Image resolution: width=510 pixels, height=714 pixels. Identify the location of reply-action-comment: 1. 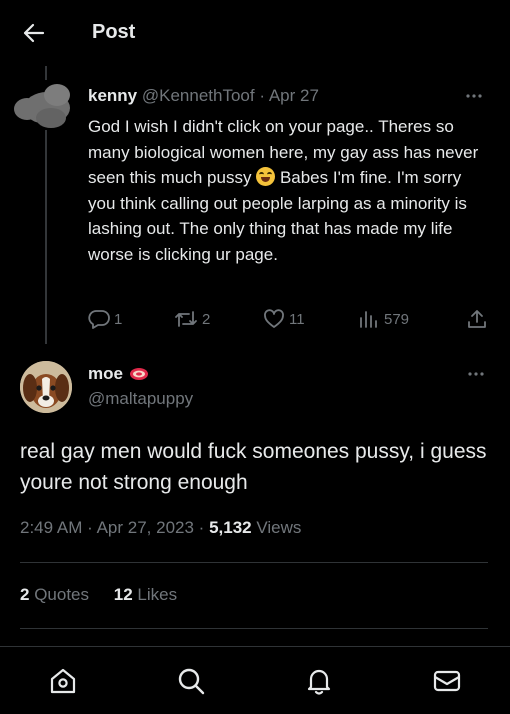
(105, 319).